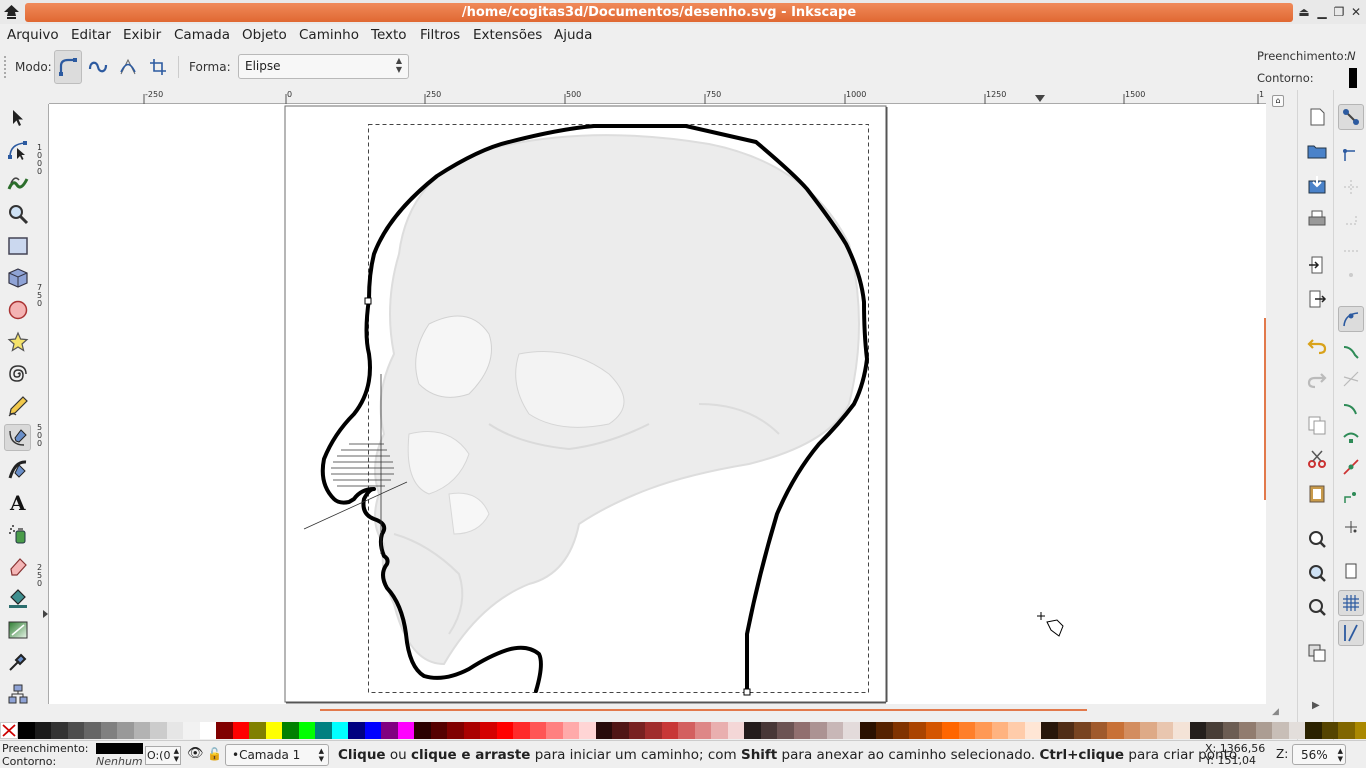 The height and width of the screenshot is (768, 1366). I want to click on spray-tool, so click(17, 533).